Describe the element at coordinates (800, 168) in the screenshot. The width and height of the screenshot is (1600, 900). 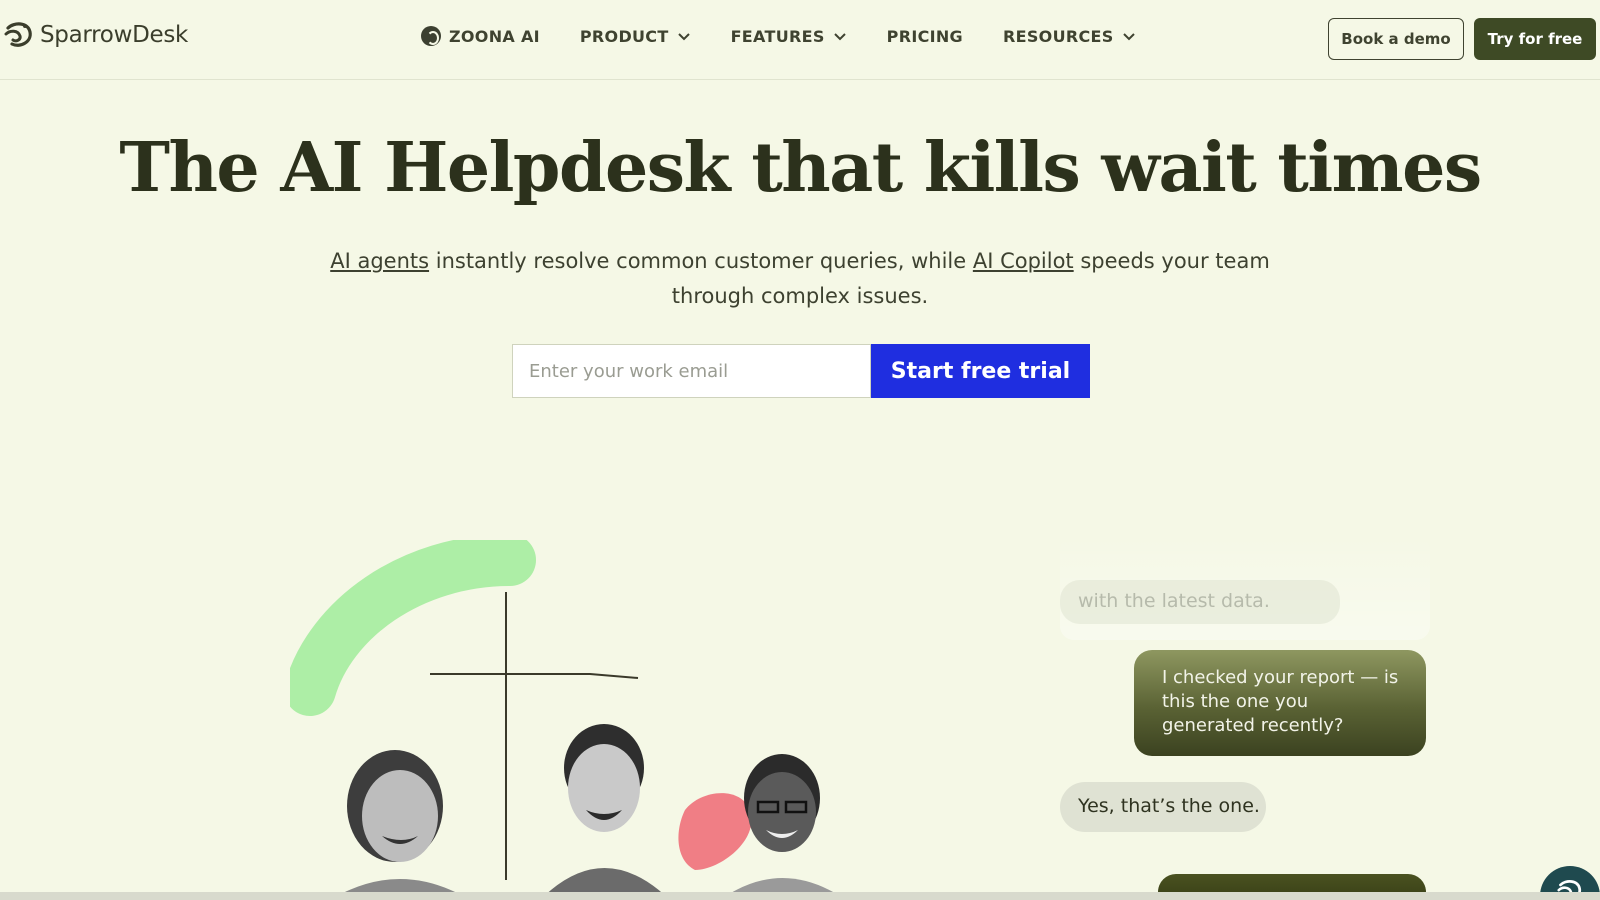
I see `hero-title: The AI Helpdesk that kills wait times` at that location.